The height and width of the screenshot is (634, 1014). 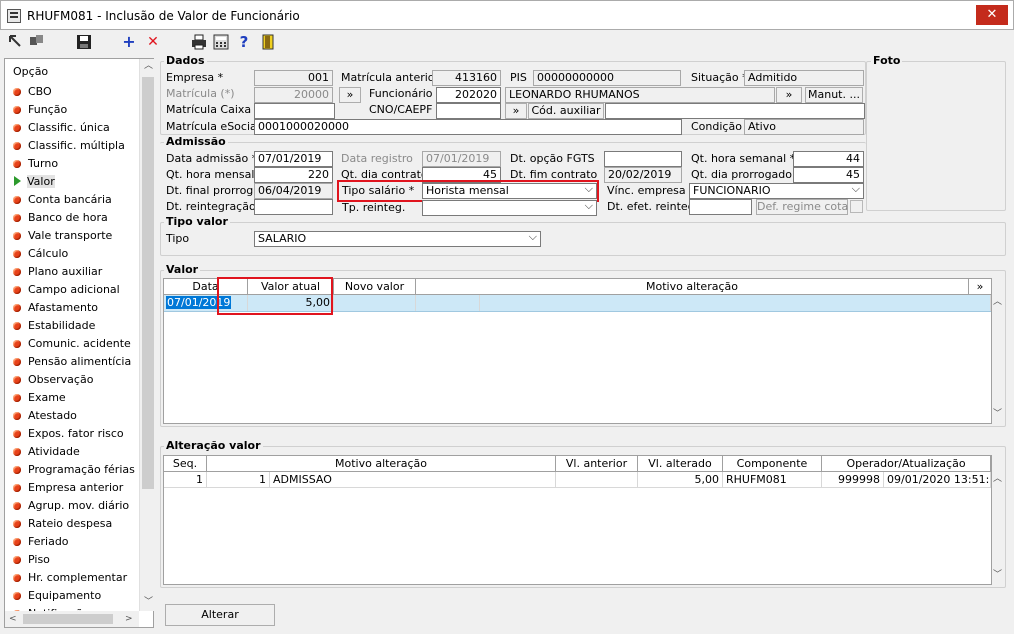 I want to click on dt-efet-reinteg-field, so click(x=720, y=207).